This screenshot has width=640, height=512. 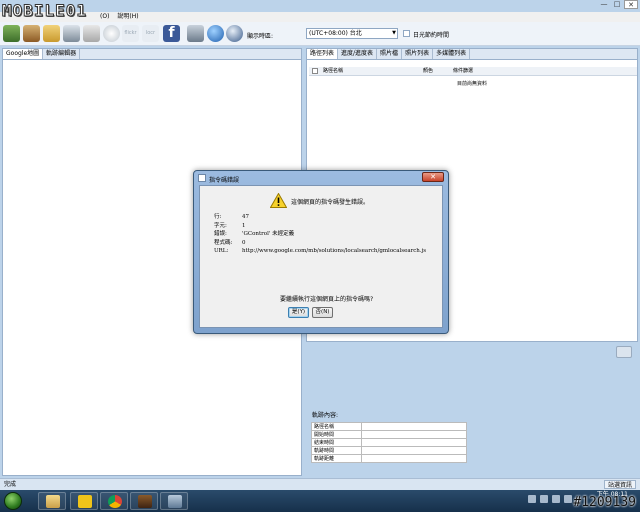 What do you see at coordinates (62, 54) in the screenshot?
I see `tab-track-editor: 軌跡編輯器` at bounding box center [62, 54].